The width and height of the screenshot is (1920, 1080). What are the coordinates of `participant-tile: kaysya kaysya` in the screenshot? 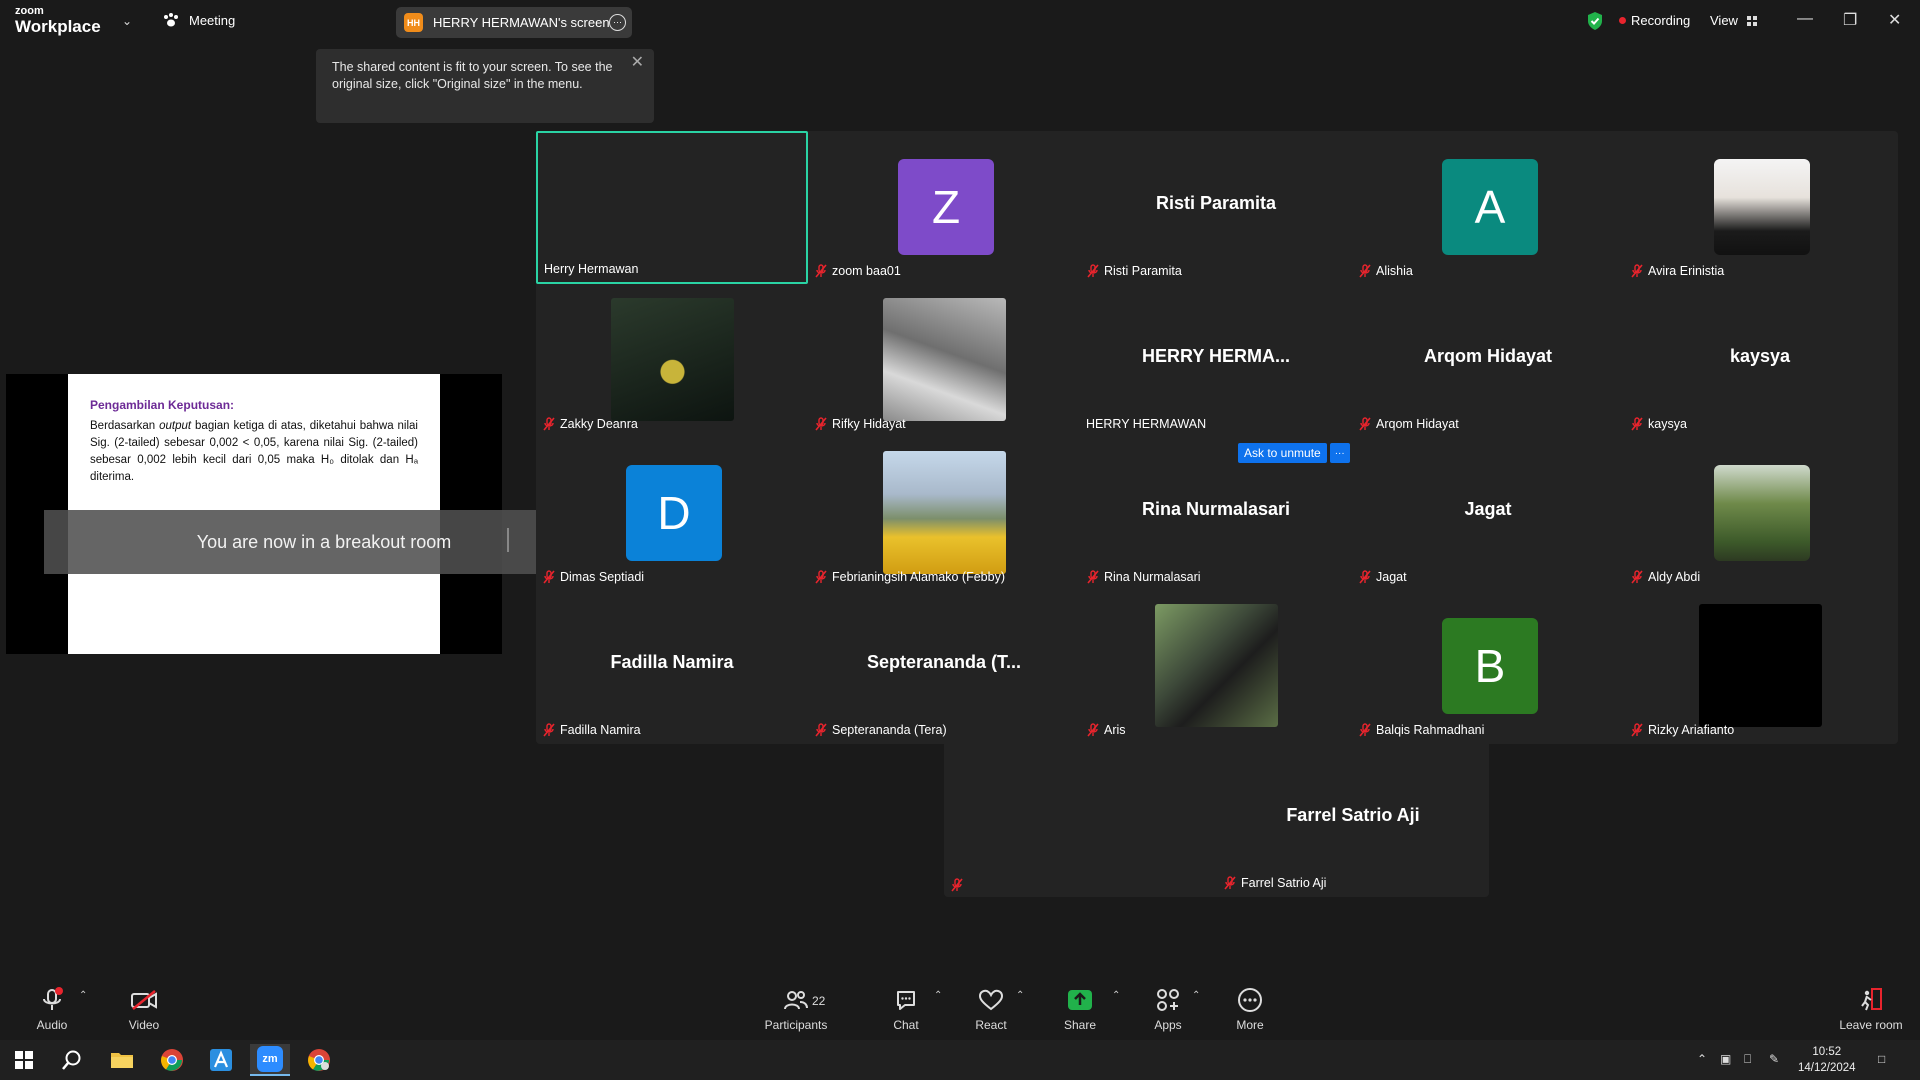 It's located at (1760, 360).